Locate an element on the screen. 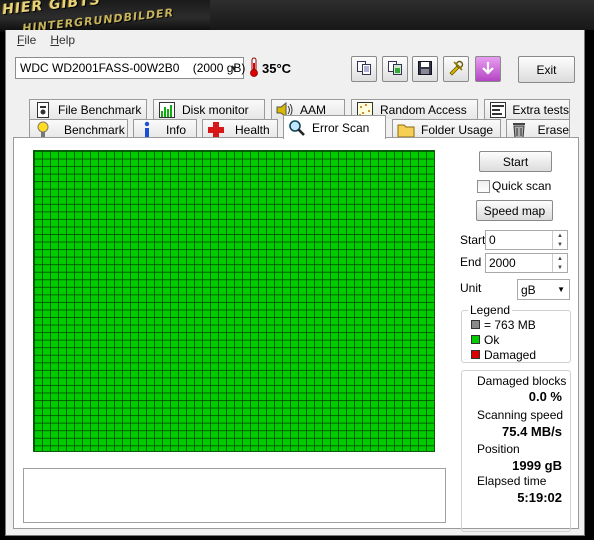  legend-label: = 763 MB is located at coordinates (510, 324).